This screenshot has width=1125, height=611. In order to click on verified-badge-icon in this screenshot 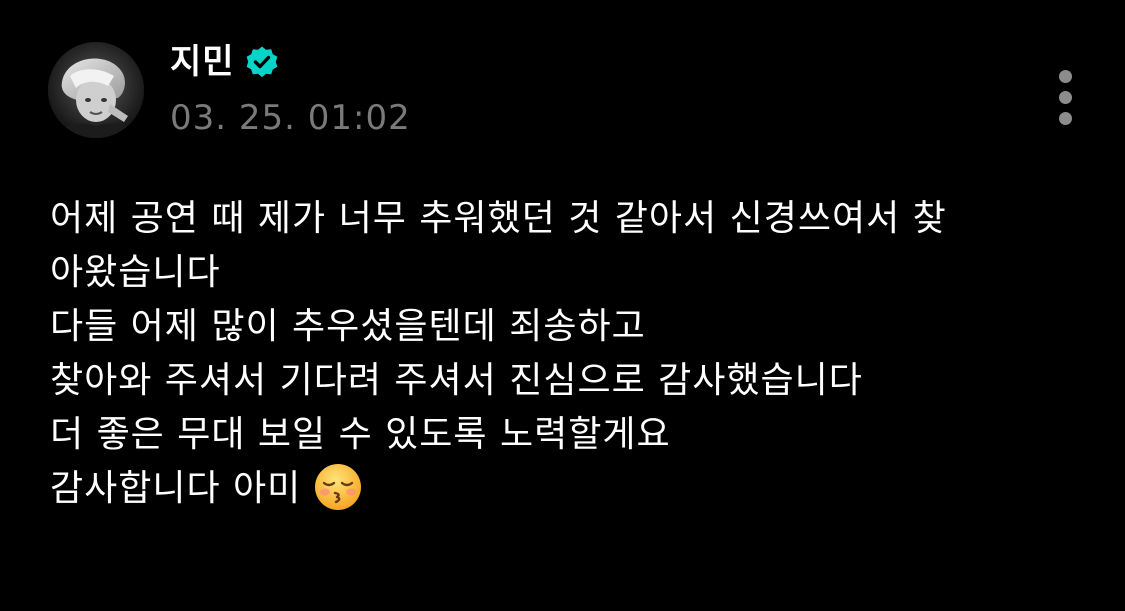, I will do `click(262, 62)`.